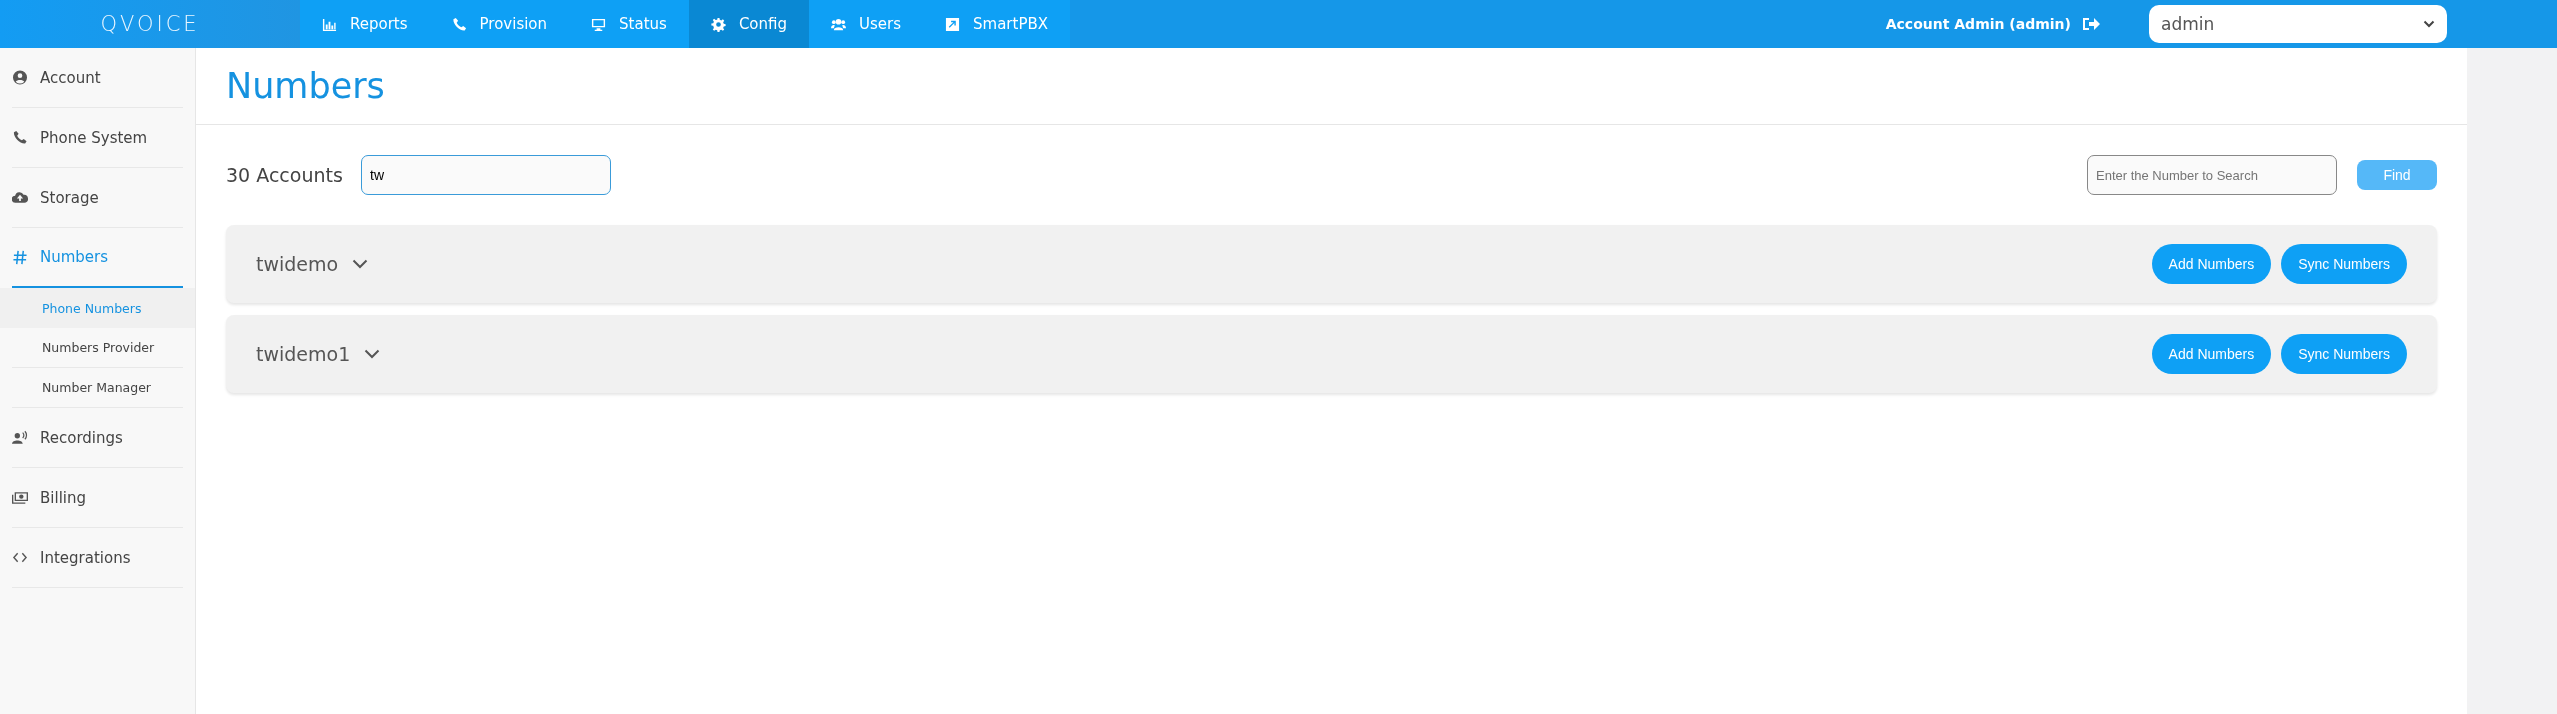 The width and height of the screenshot is (2557, 714). Describe the element at coordinates (748, 24) in the screenshot. I see `nav-tab: Config` at that location.